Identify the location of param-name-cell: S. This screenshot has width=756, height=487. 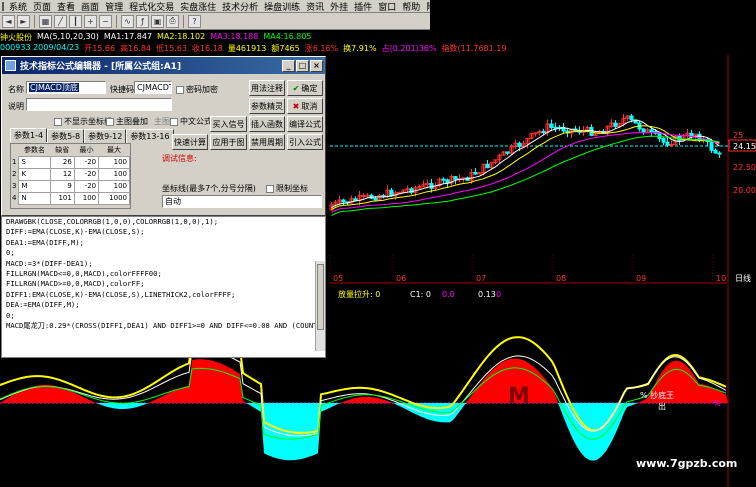
(34, 162).